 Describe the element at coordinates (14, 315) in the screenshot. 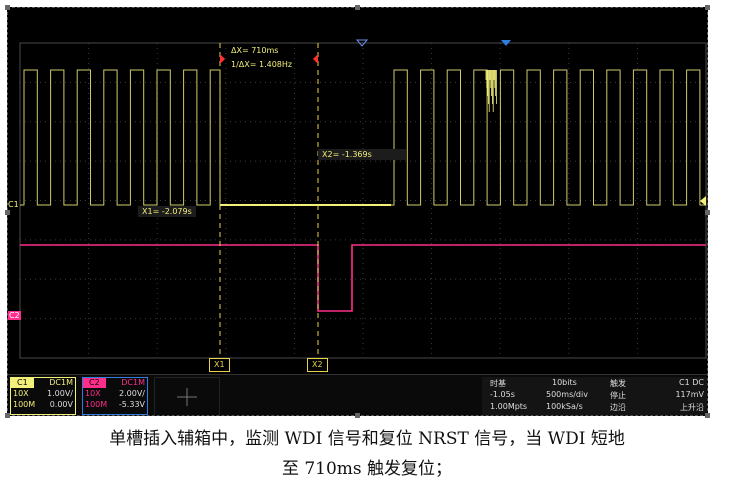

I see `ch2-ground-marker: C2` at that location.